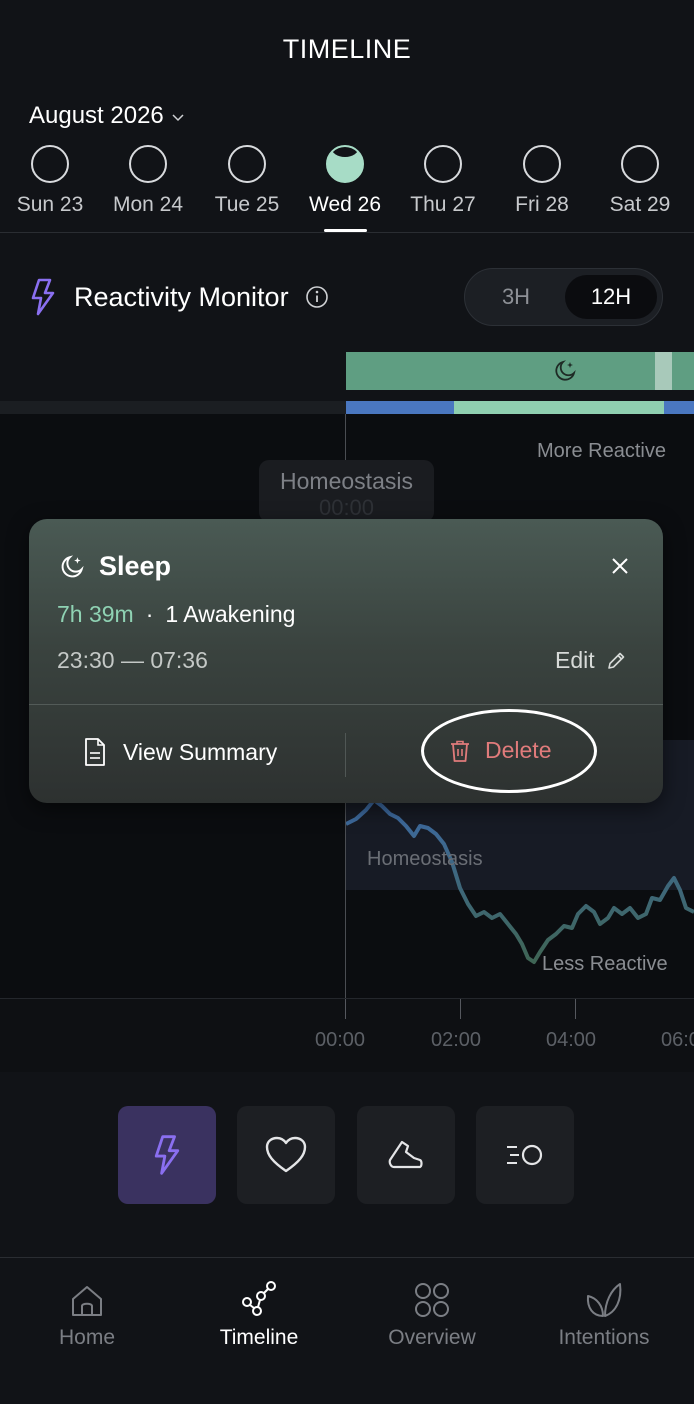 Image resolution: width=694 pixels, height=1404 pixels. I want to click on month-selector: August 2026, so click(106, 116).